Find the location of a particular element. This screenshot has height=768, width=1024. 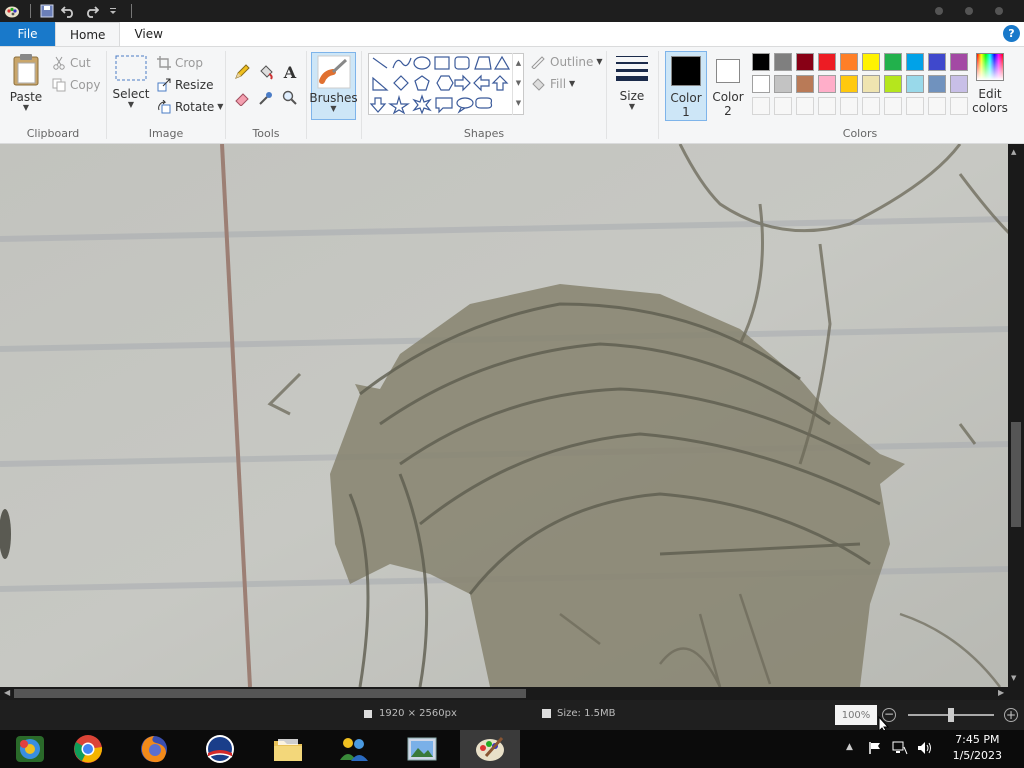

tab-view: View is located at coordinates (148, 34).